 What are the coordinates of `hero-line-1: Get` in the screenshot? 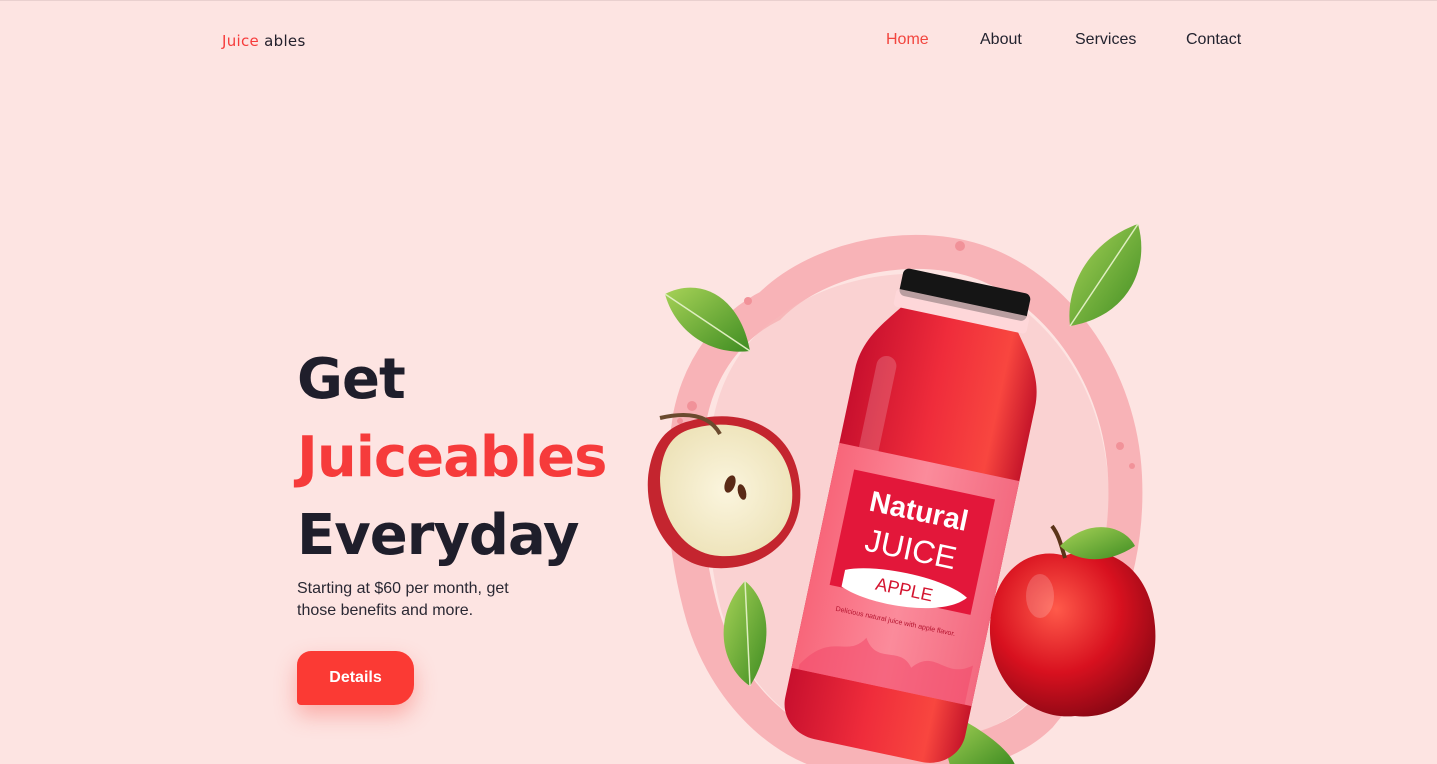 It's located at (351, 379).